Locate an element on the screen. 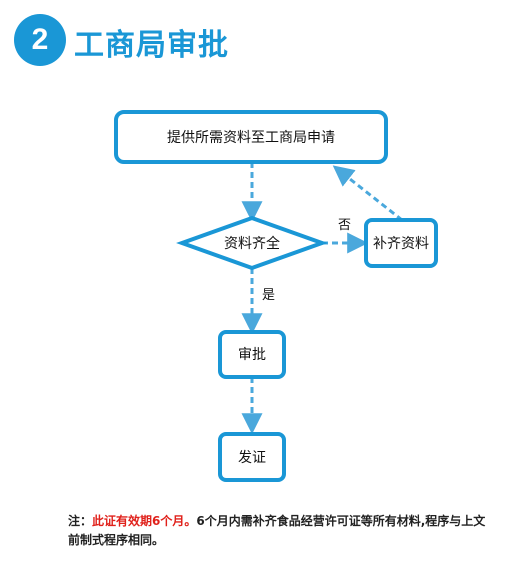  node-supplement-label: 补齐资料 is located at coordinates (401, 244).